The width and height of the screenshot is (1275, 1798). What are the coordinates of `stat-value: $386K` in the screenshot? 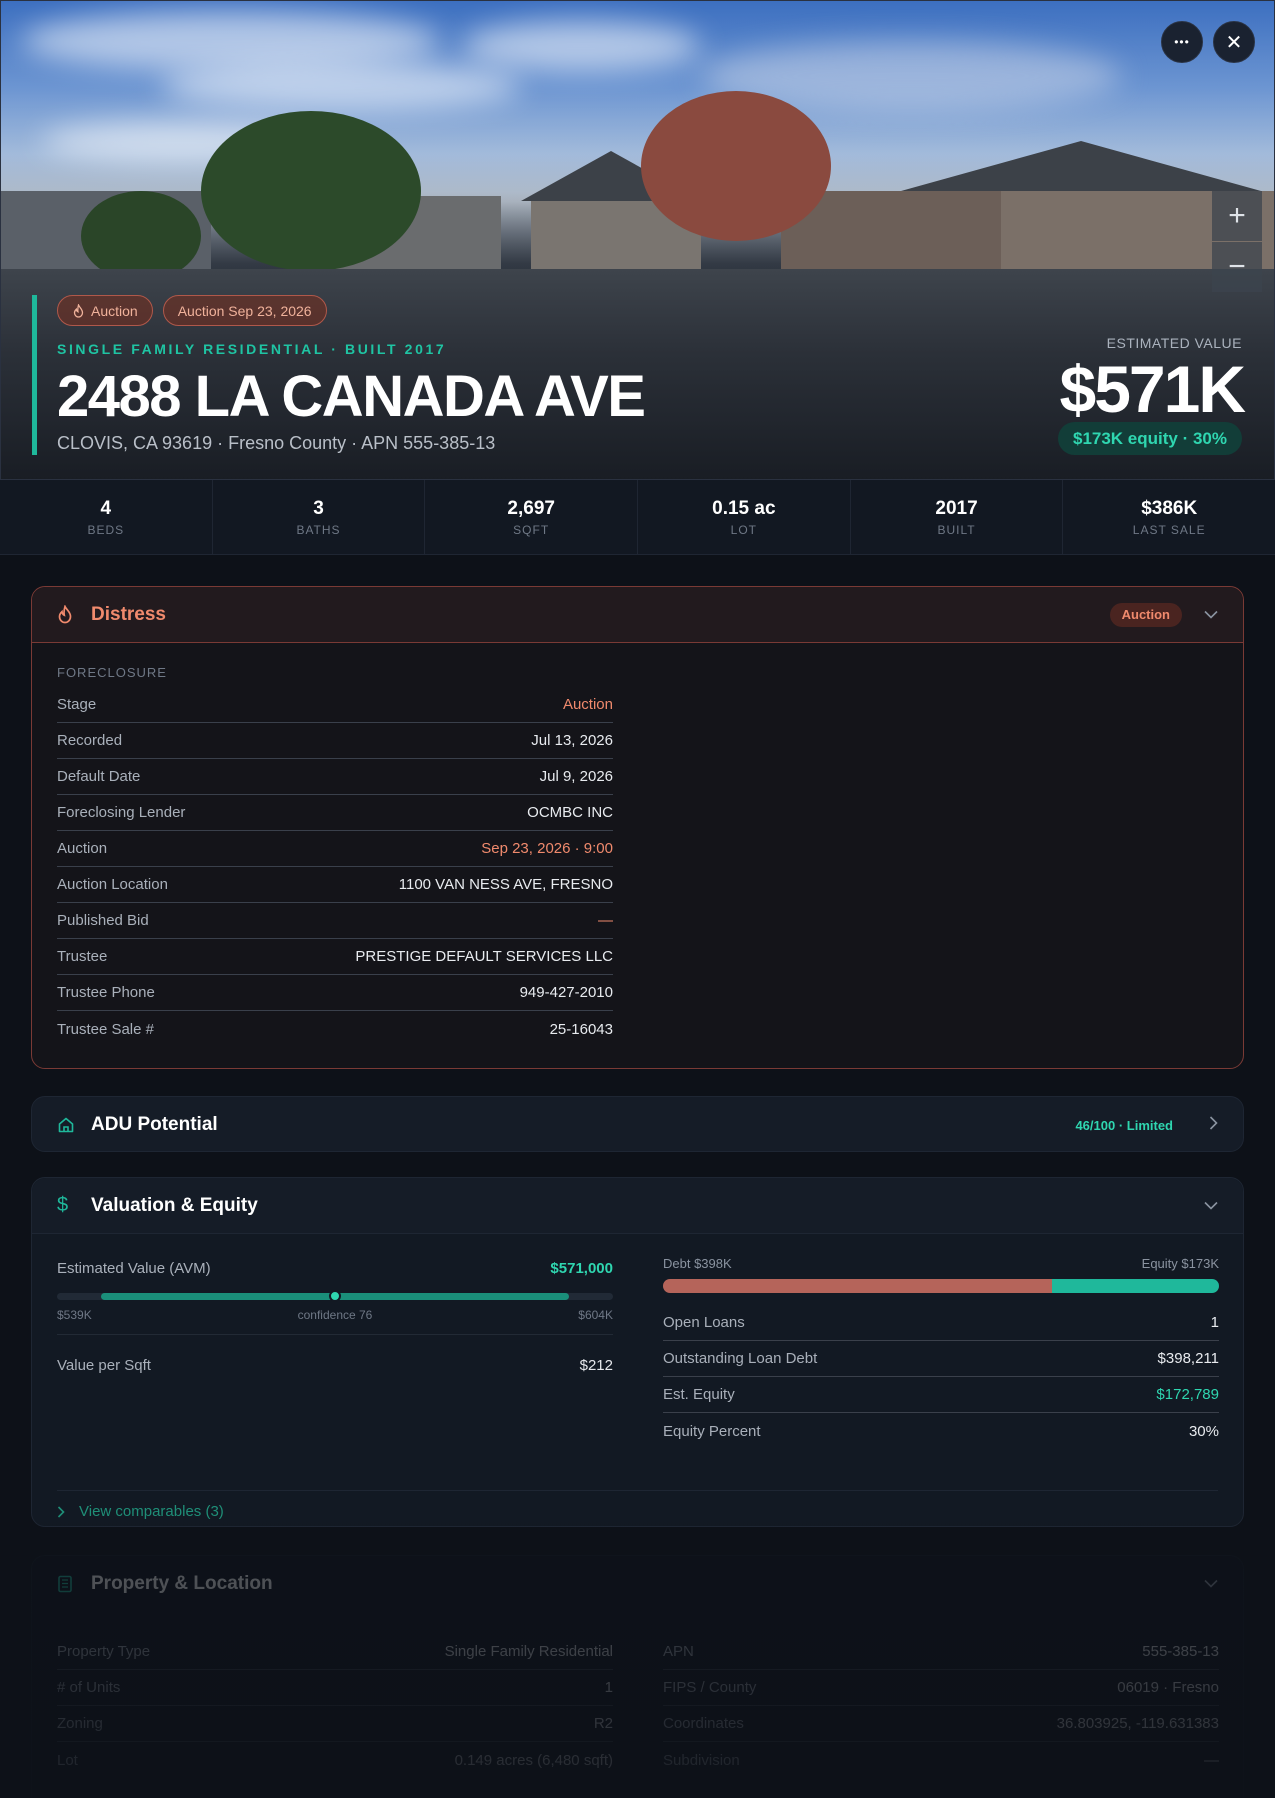 It's located at (1169, 508).